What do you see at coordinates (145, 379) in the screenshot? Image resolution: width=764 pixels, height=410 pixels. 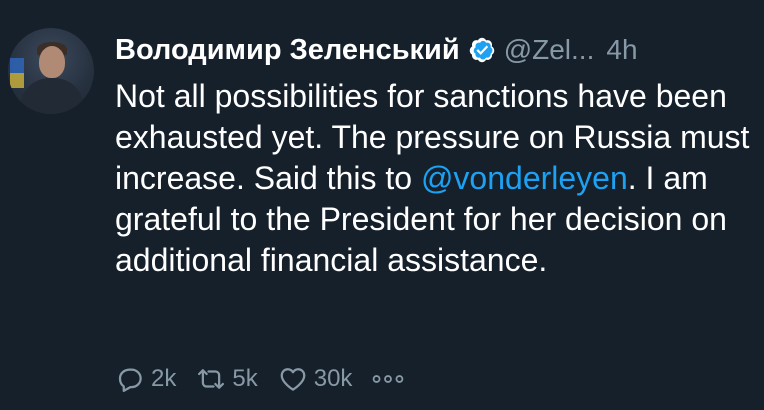 I see `reply-button: 2k` at bounding box center [145, 379].